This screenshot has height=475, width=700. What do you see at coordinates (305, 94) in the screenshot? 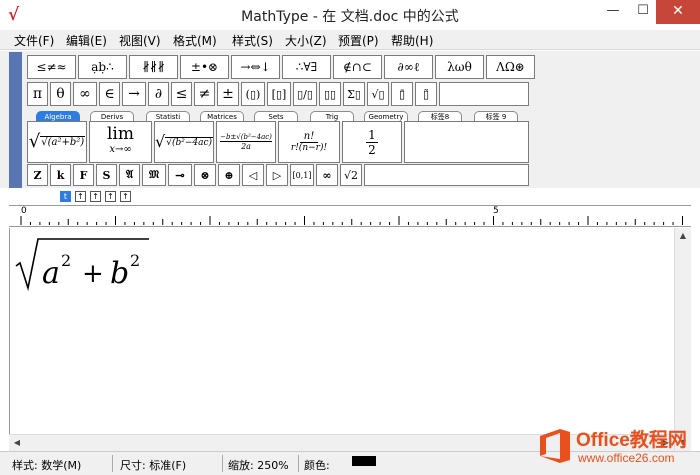
I see `fraction-template-button: ▯/▯` at bounding box center [305, 94].